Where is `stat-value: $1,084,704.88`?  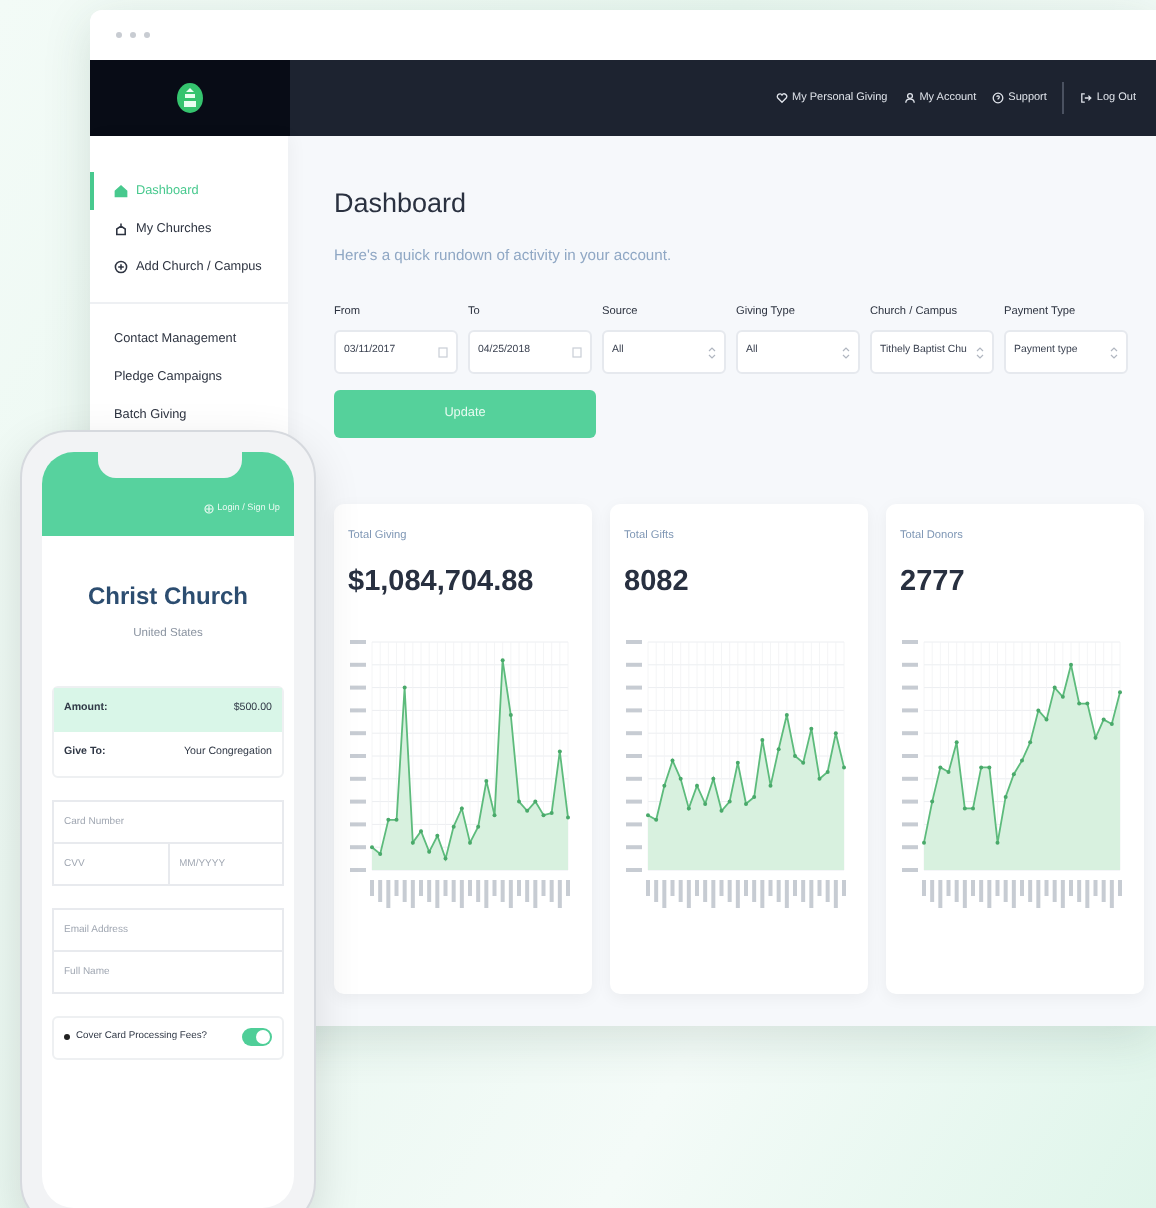 stat-value: $1,084,704.88 is located at coordinates (442, 583).